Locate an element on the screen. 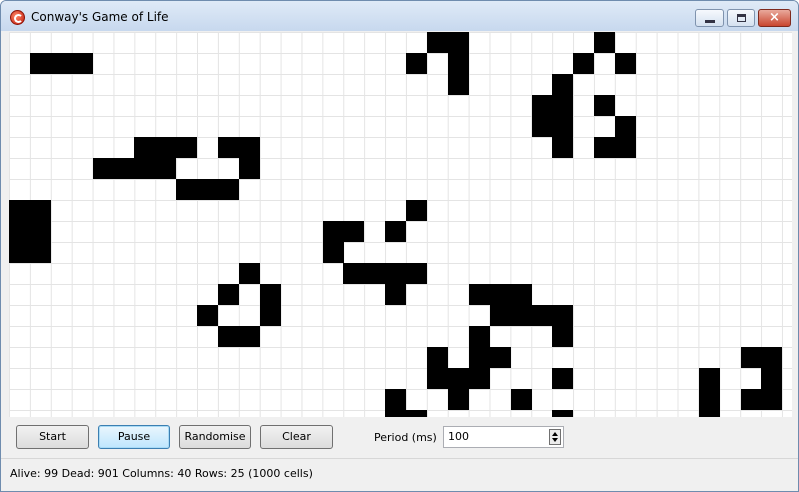 This screenshot has width=799, height=492. spin-up-icon is located at coordinates (555, 434).